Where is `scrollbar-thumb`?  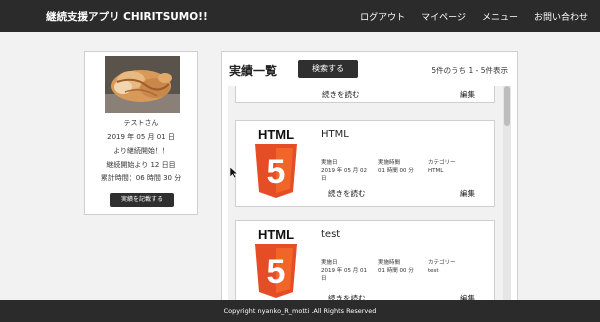
scrollbar-thumb is located at coordinates (507, 106).